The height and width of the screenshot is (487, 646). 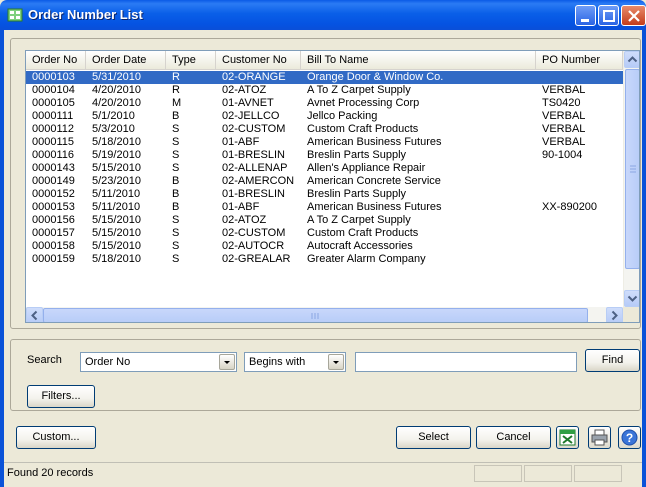 I want to click on vertical-scroll-thumb, so click(x=632, y=169).